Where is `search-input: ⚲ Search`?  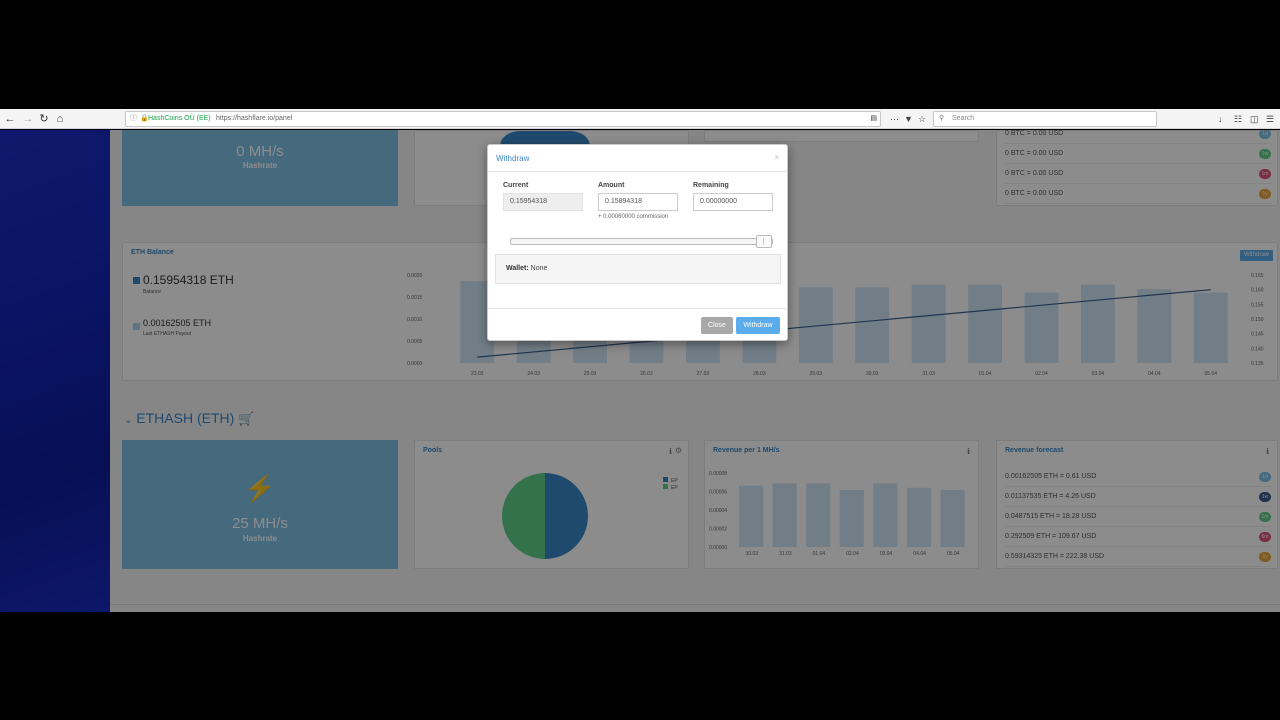
search-input: ⚲ Search is located at coordinates (1045, 119).